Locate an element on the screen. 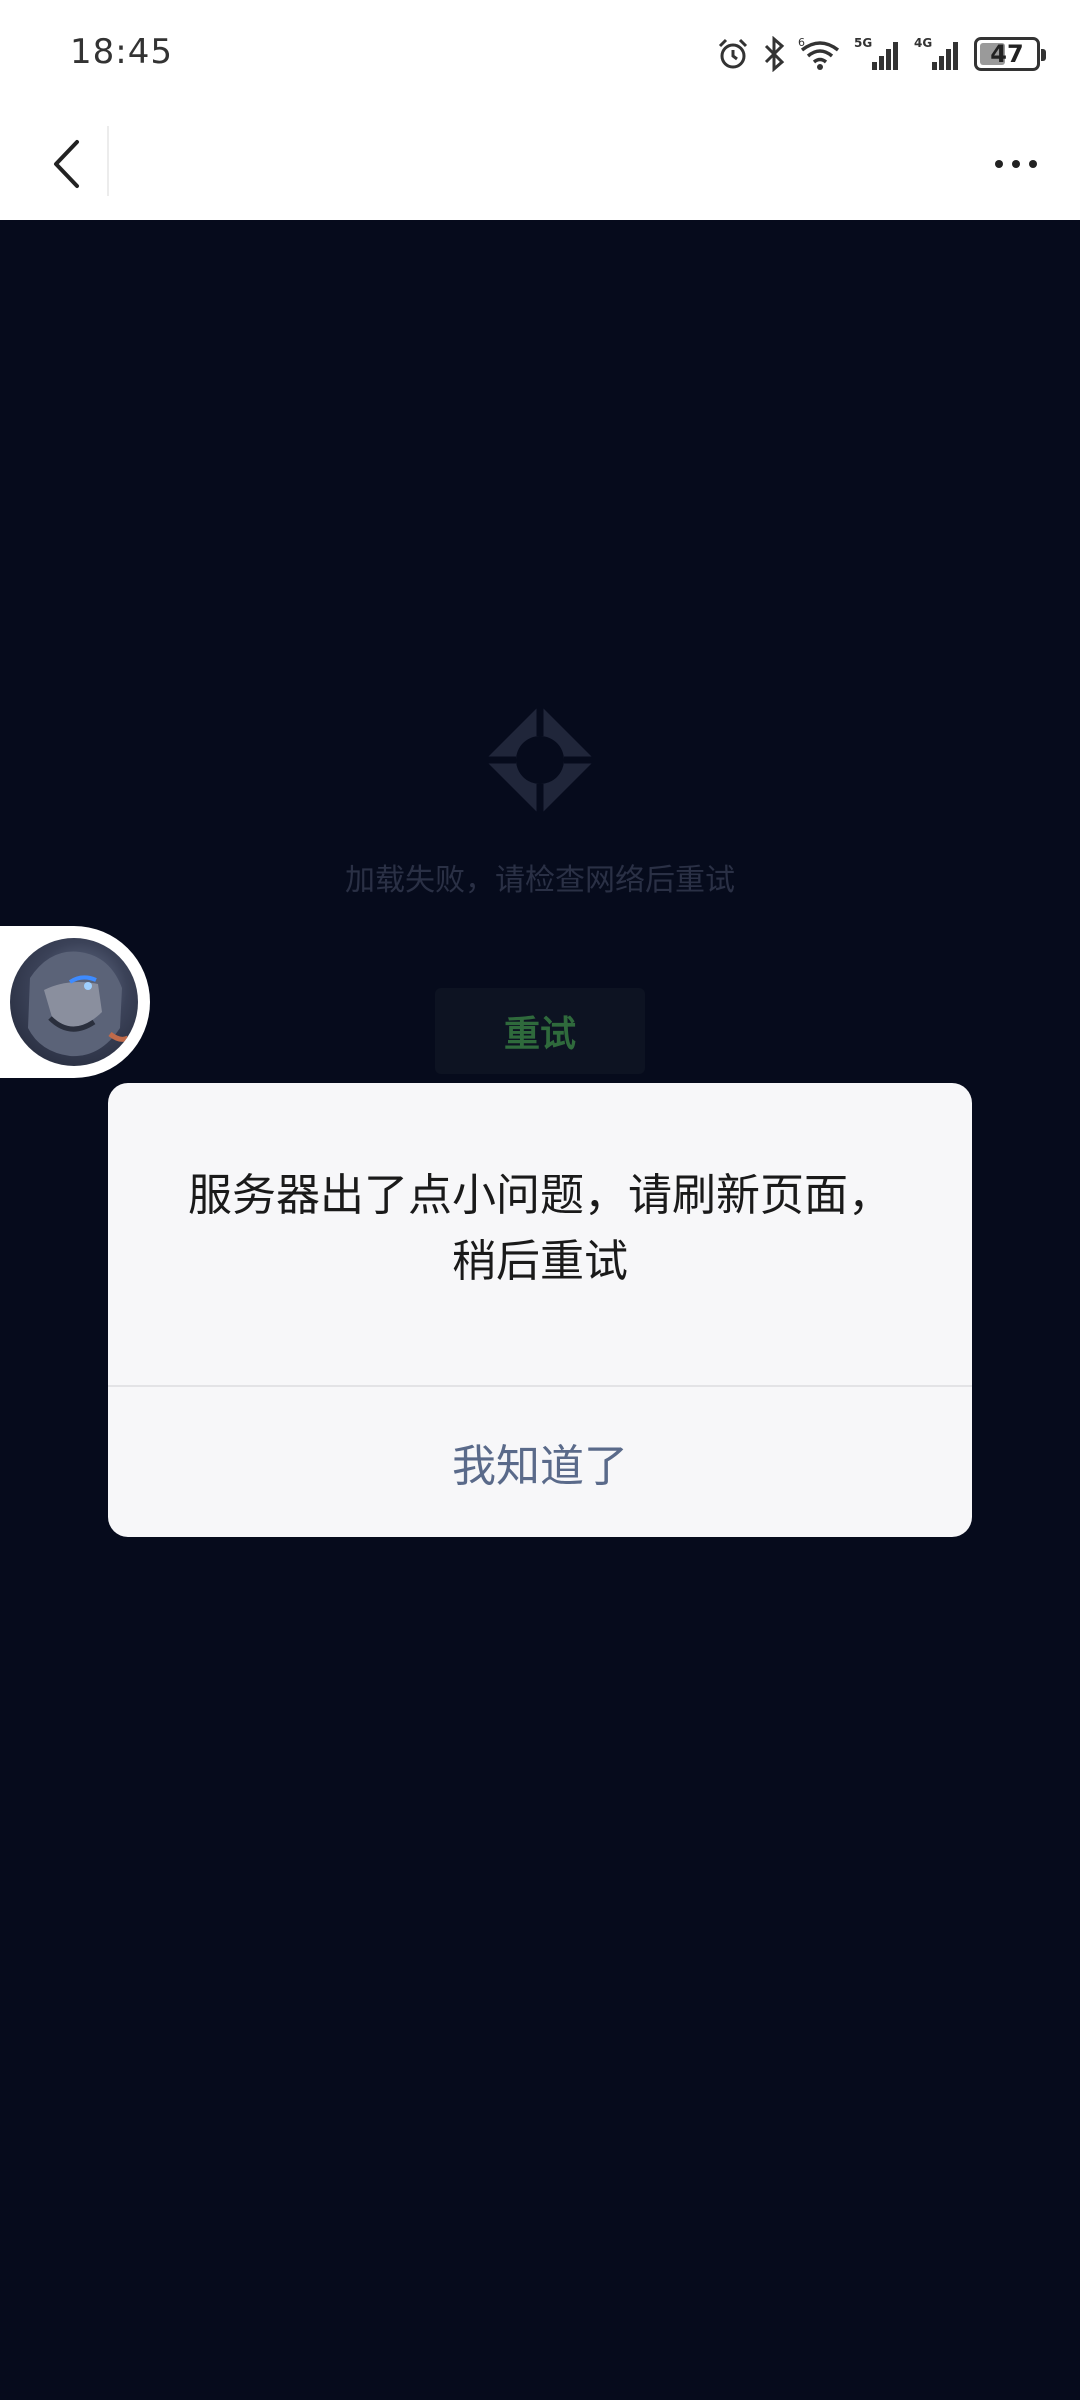 The width and height of the screenshot is (1080, 2400). signal-5g-icon: 5G is located at coordinates (876, 53).